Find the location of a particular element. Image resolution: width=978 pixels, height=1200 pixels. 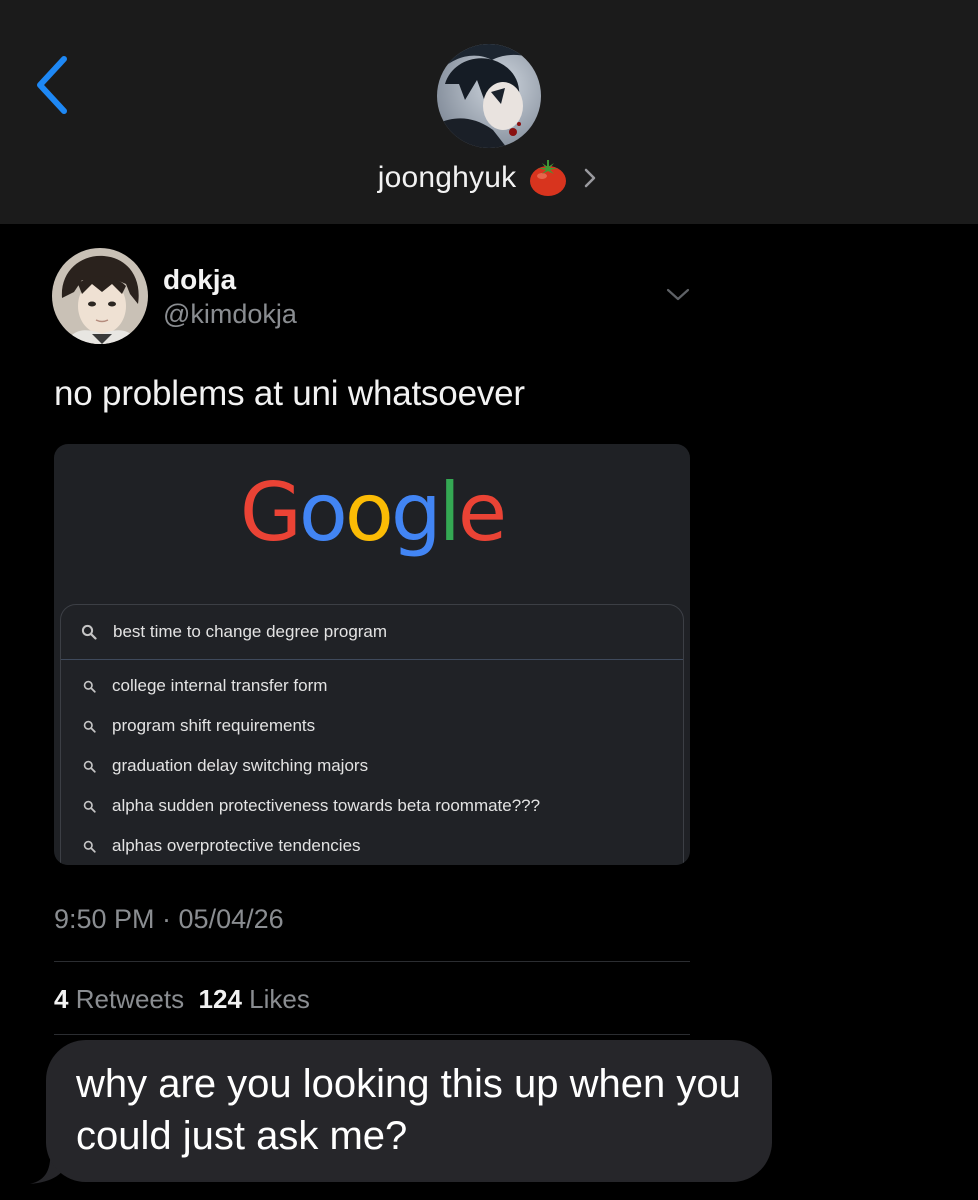

contact-name: joonghyuk is located at coordinates (447, 177).